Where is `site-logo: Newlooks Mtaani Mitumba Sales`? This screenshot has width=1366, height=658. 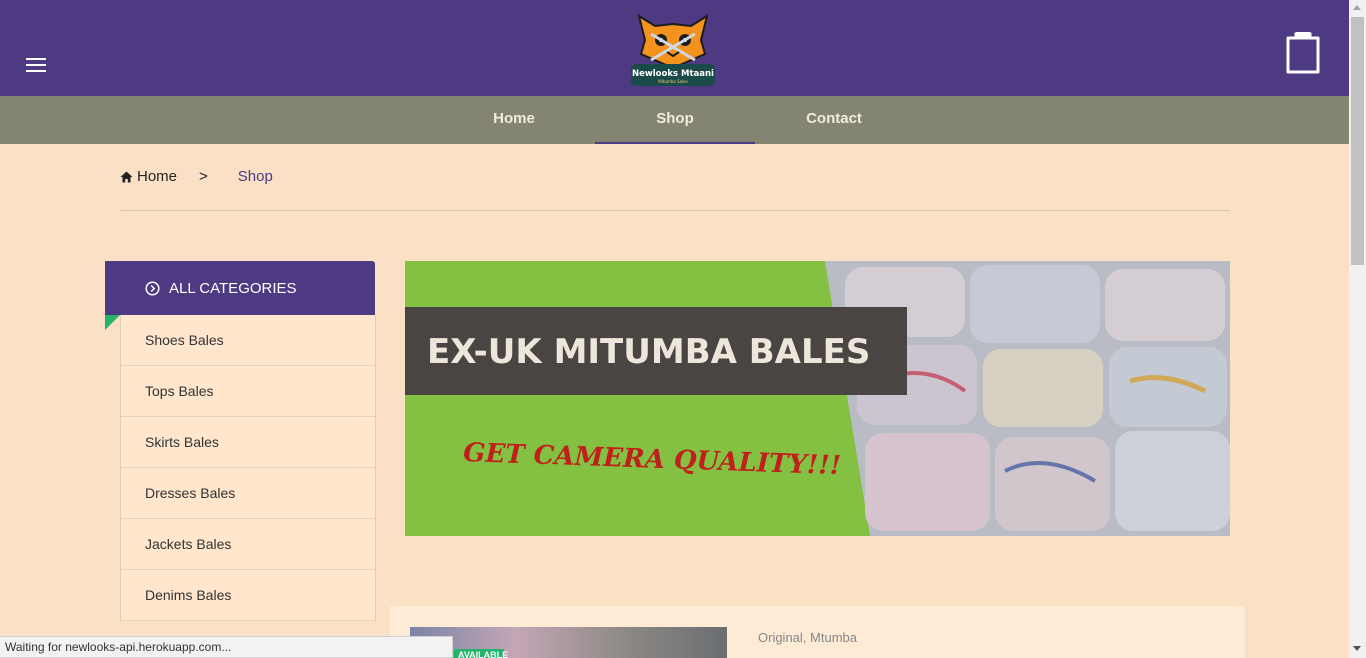 site-logo: Newlooks Mtaani Mitumba Sales is located at coordinates (673, 49).